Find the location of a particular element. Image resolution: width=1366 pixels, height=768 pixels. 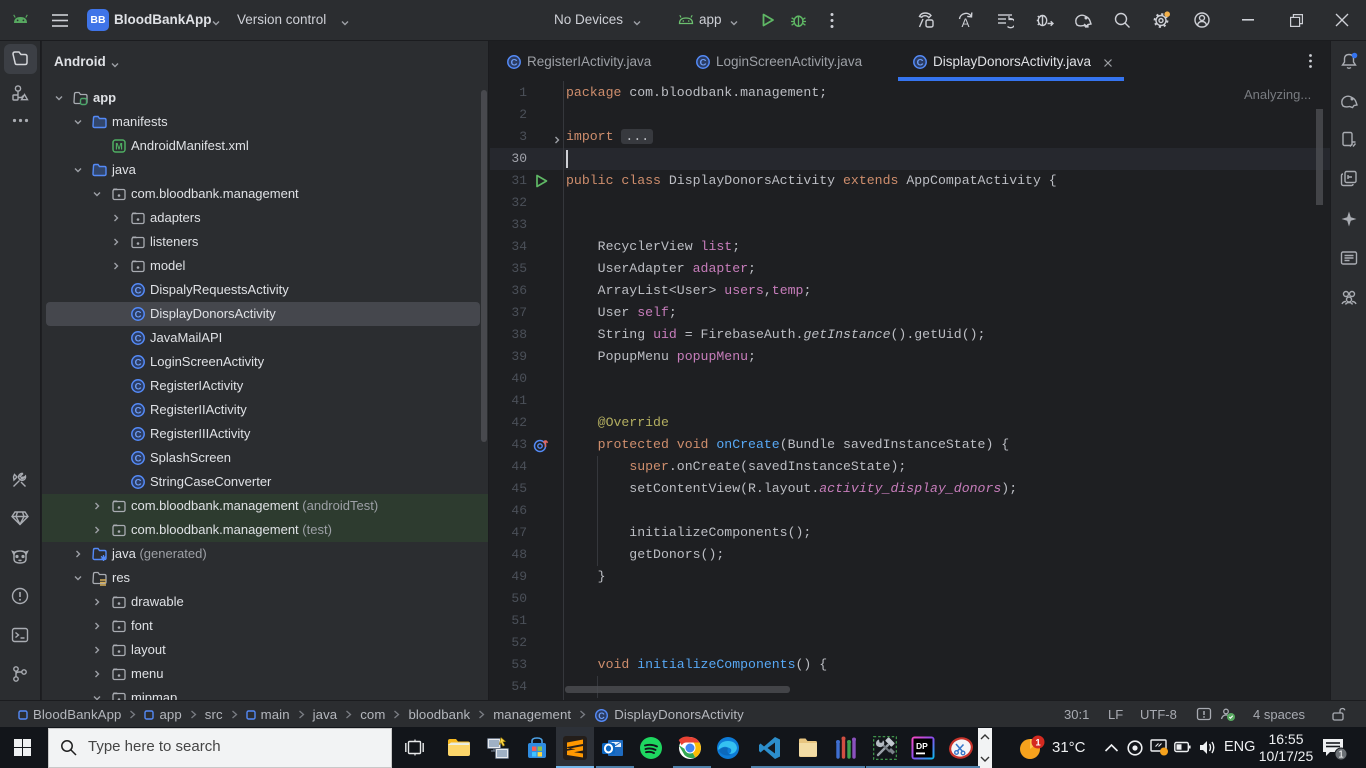

svg-text: A is located at coordinates (965, 22).